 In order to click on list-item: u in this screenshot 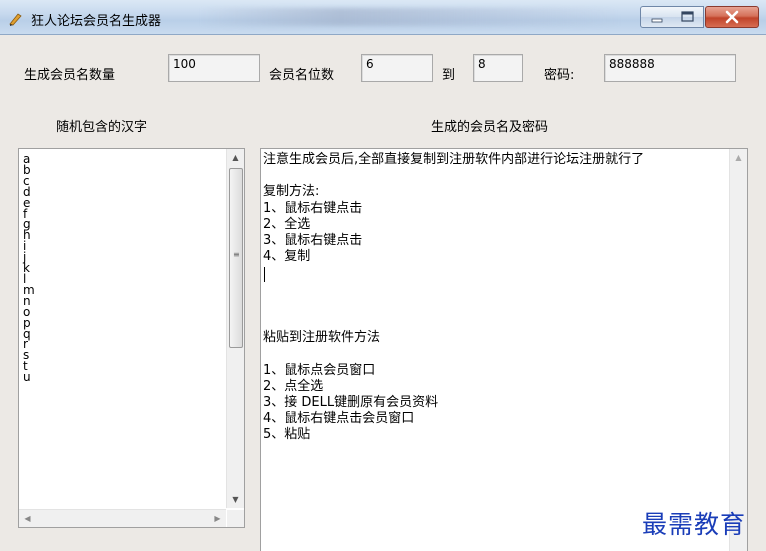, I will do `click(29, 377)`.